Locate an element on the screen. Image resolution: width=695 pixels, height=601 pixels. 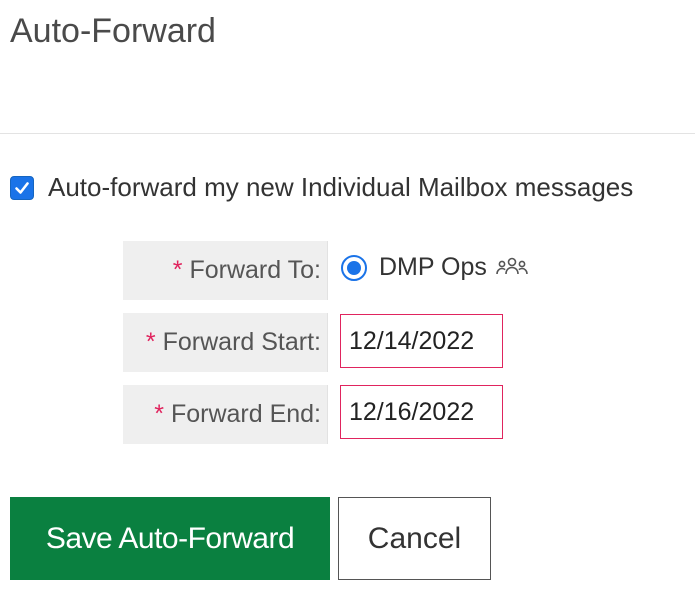
dmp-ops-radio is located at coordinates (354, 267).